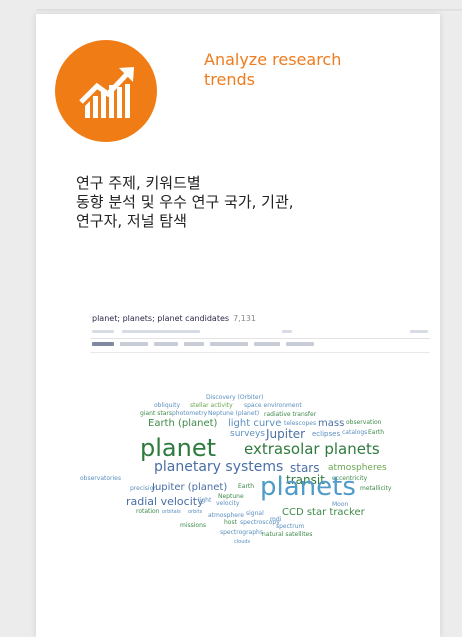 The height and width of the screenshot is (637, 462). What do you see at coordinates (286, 434) in the screenshot?
I see `cloud-word: Jupiter` at bounding box center [286, 434].